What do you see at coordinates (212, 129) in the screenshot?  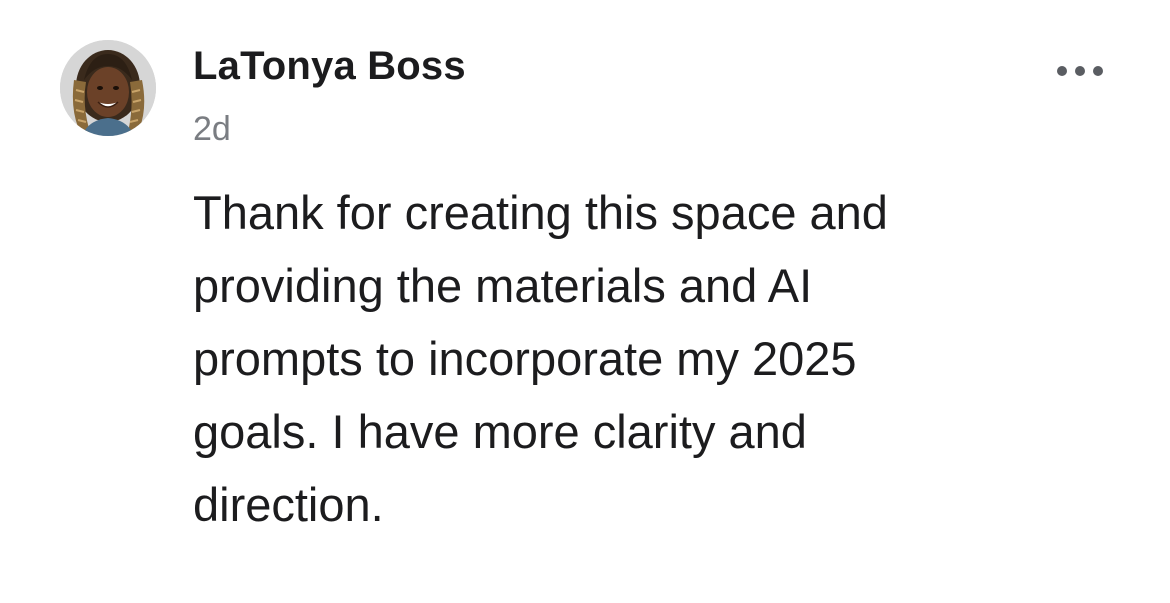 I see `post-timestamp: 2d` at bounding box center [212, 129].